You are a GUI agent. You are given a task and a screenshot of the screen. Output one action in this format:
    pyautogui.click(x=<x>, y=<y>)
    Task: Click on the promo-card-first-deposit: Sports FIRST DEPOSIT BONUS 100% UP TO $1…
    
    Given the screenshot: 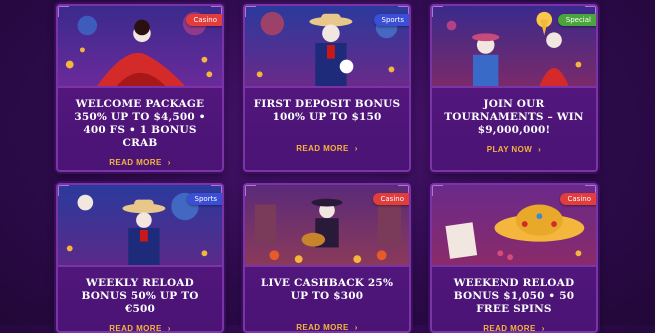 What is the action you would take?
    pyautogui.click(x=327, y=88)
    